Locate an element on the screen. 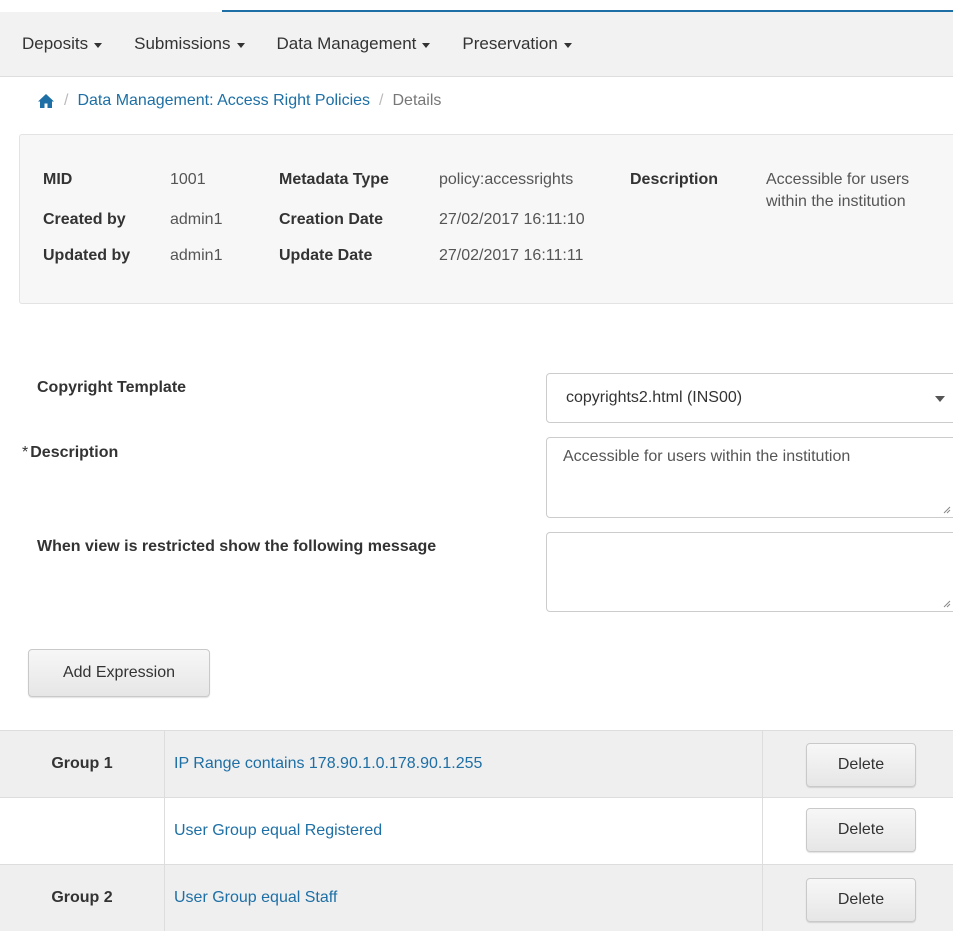 The width and height of the screenshot is (953, 933). add-expression-label: Add Expression is located at coordinates (119, 672).